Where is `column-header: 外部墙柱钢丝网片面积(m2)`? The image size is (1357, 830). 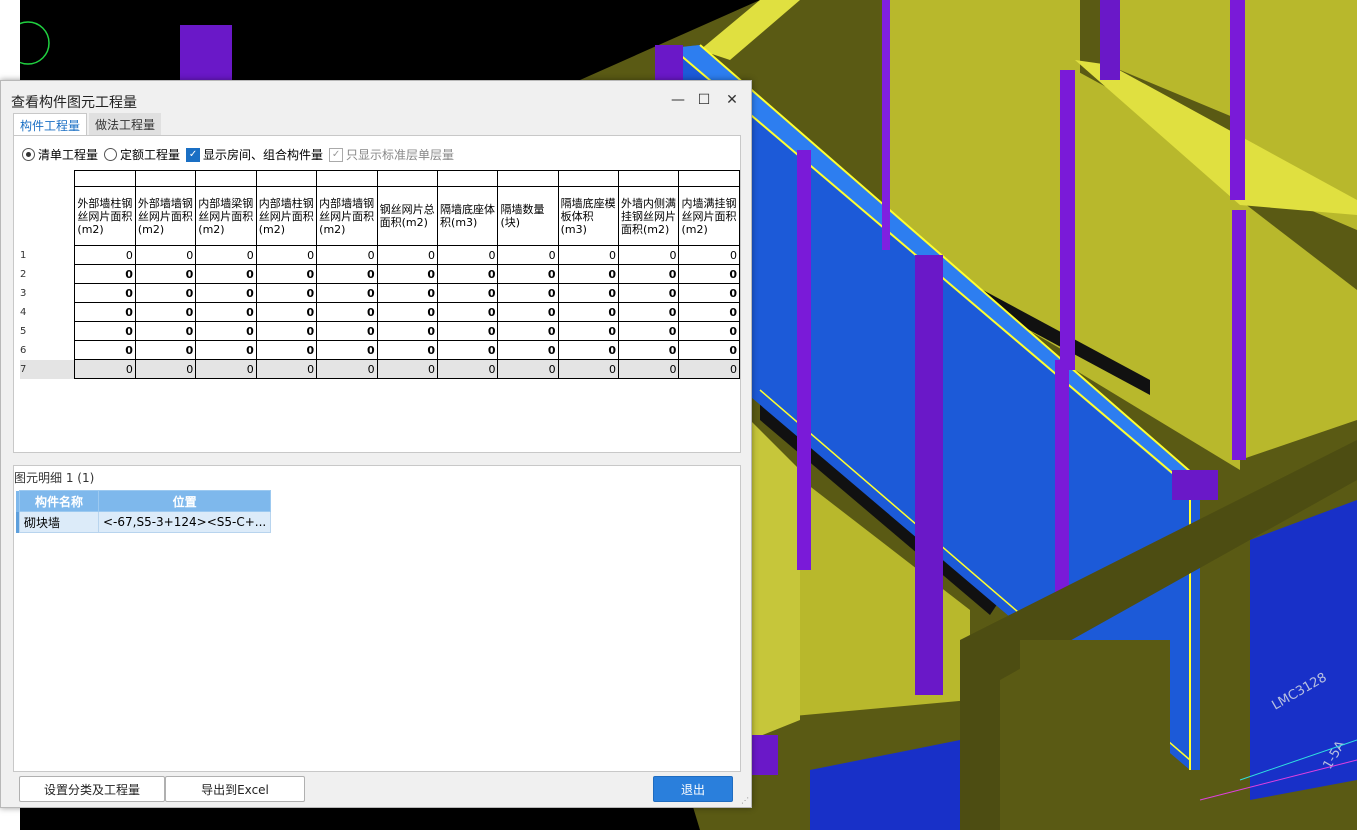
column-header: 外部墙柱钢丝网片面积(m2) is located at coordinates (105, 216).